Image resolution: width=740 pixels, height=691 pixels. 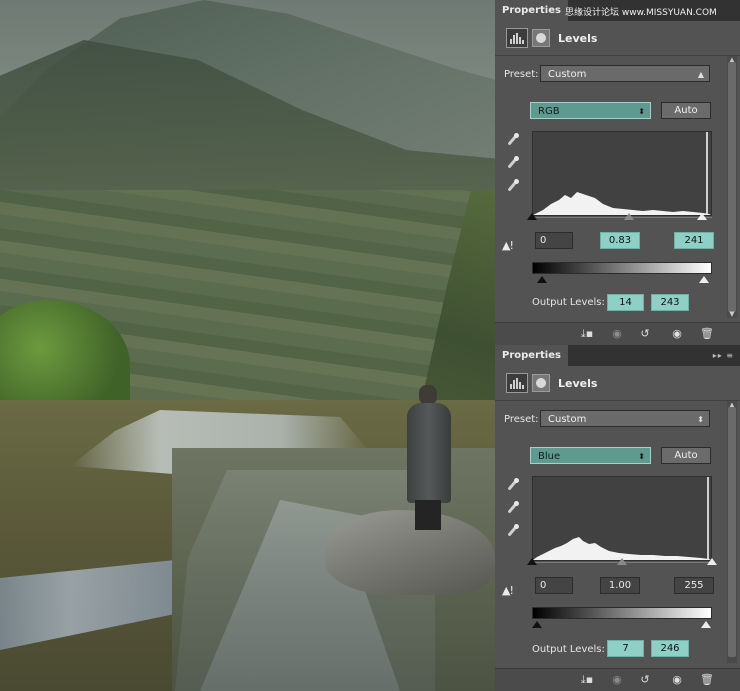 What do you see at coordinates (549, 456) in the screenshot?
I see `channel-value: Blue` at bounding box center [549, 456].